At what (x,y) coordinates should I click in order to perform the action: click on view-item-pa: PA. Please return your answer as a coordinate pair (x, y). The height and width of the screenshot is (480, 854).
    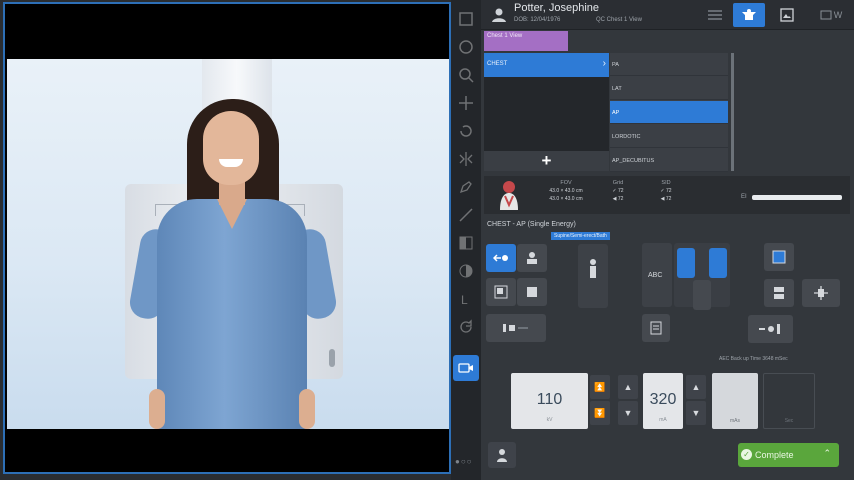
    Looking at the image, I should click on (669, 64).